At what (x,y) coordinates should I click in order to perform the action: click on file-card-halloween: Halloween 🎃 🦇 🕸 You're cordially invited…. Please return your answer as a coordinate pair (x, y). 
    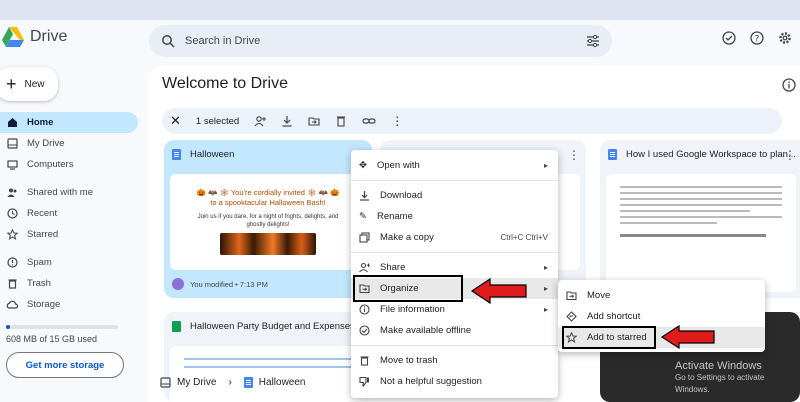
    Looking at the image, I should click on (268, 219).